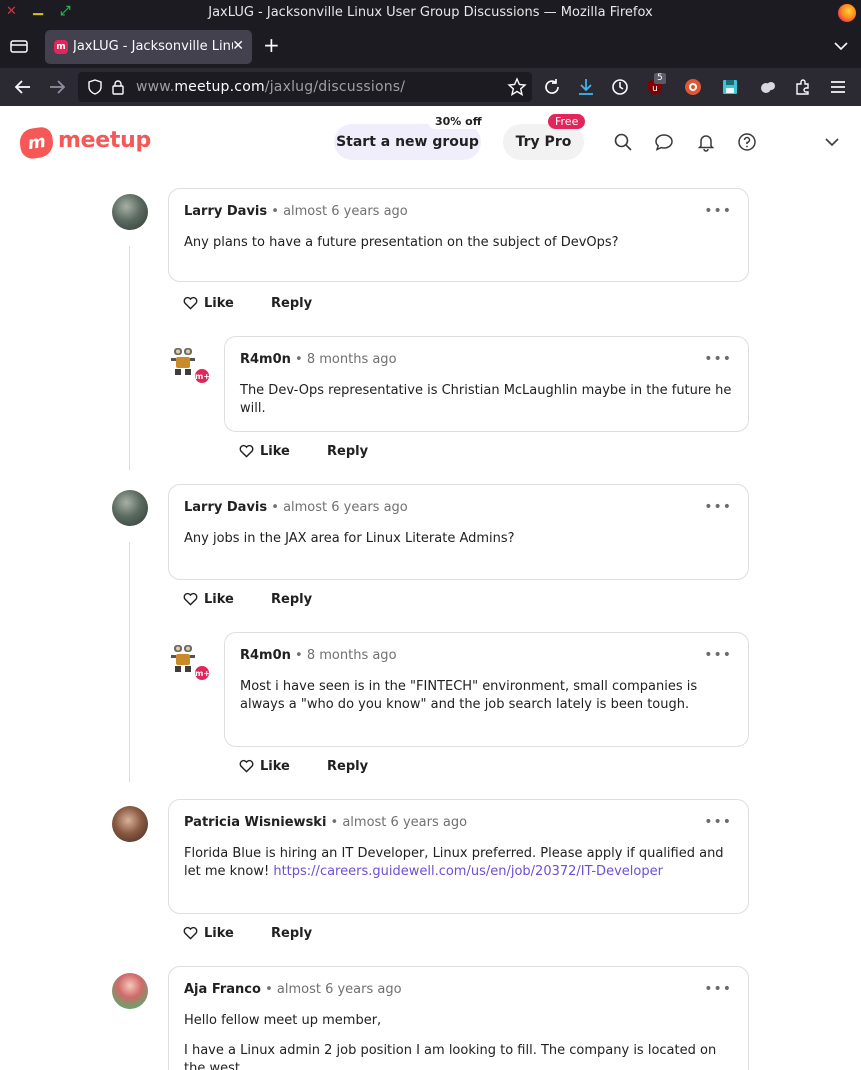 This screenshot has width=861, height=1070. I want to click on forward-arrow-icon, so click(57, 87).